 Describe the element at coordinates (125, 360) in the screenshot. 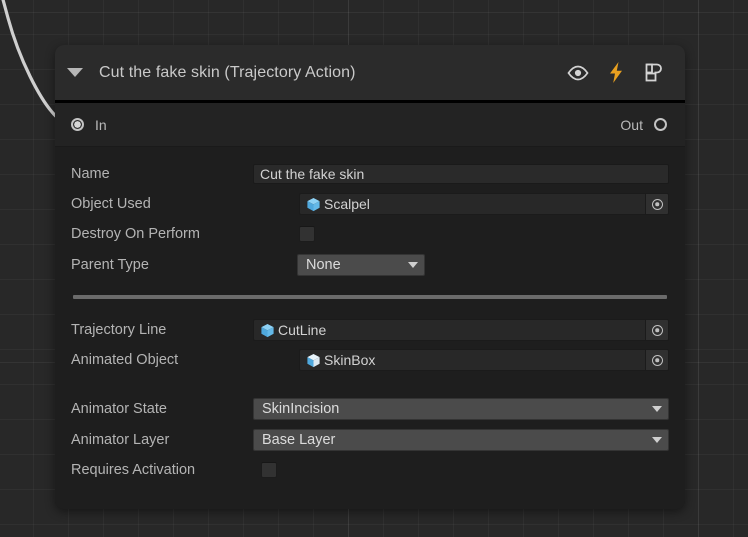

I see `label-animated-object: Animated Object` at that location.